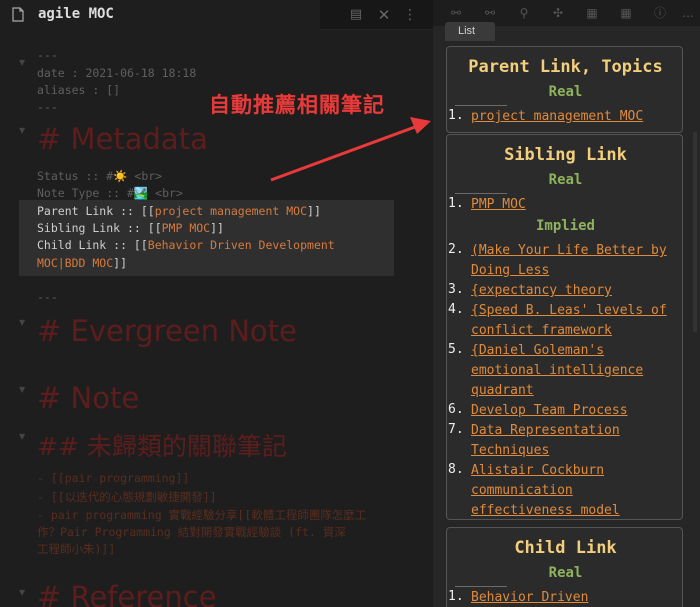 This screenshot has height=607, width=700. Describe the element at coordinates (356, 15) in the screenshot. I see `reading-view-icon: ▤` at that location.